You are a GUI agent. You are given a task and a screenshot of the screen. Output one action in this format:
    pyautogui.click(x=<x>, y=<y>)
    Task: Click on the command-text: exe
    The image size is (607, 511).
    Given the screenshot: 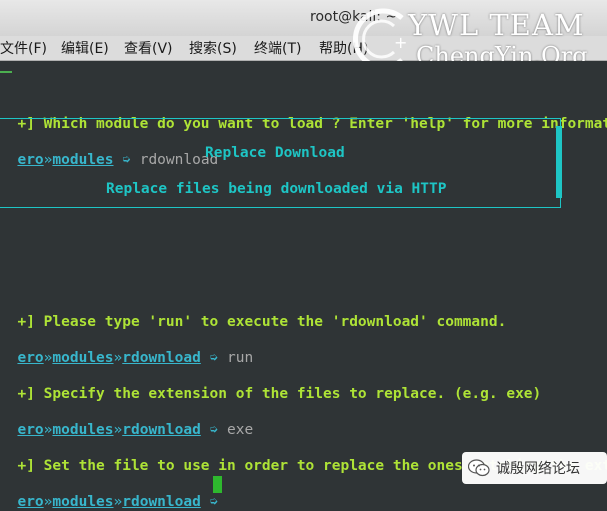 What is the action you would take?
    pyautogui.click(x=240, y=430)
    